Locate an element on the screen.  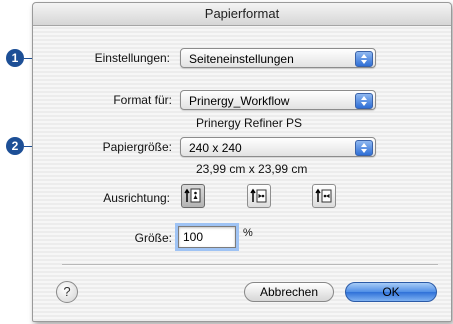
orientation-portrait-button is located at coordinates (193, 196).